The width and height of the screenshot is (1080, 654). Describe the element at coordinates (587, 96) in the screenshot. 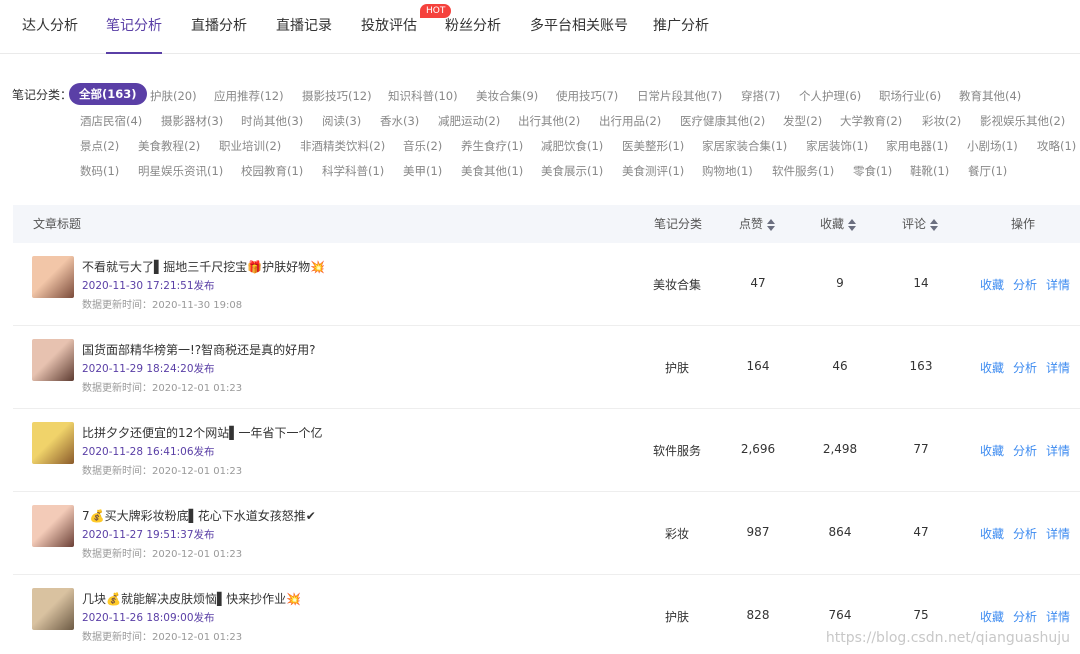

I see `category-item: 使用技巧(7)` at that location.